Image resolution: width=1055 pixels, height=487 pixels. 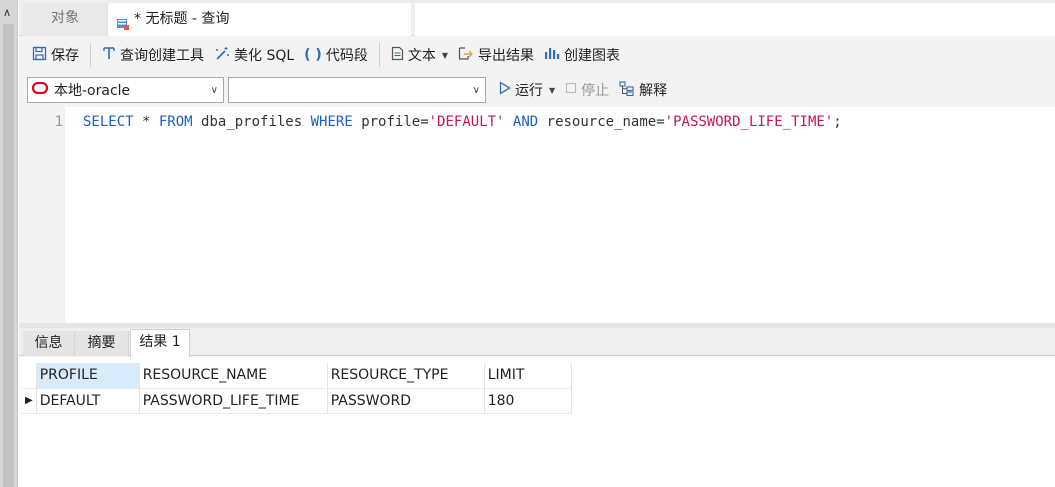 I want to click on connection-select: 本地-oracle ∨, so click(x=125, y=90).